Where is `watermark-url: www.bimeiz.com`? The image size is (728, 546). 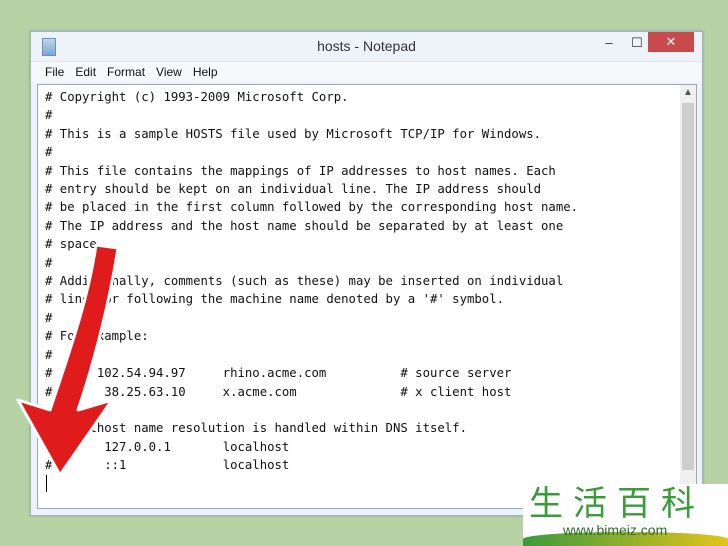 watermark-url: www.bimeiz.com is located at coordinates (615, 530).